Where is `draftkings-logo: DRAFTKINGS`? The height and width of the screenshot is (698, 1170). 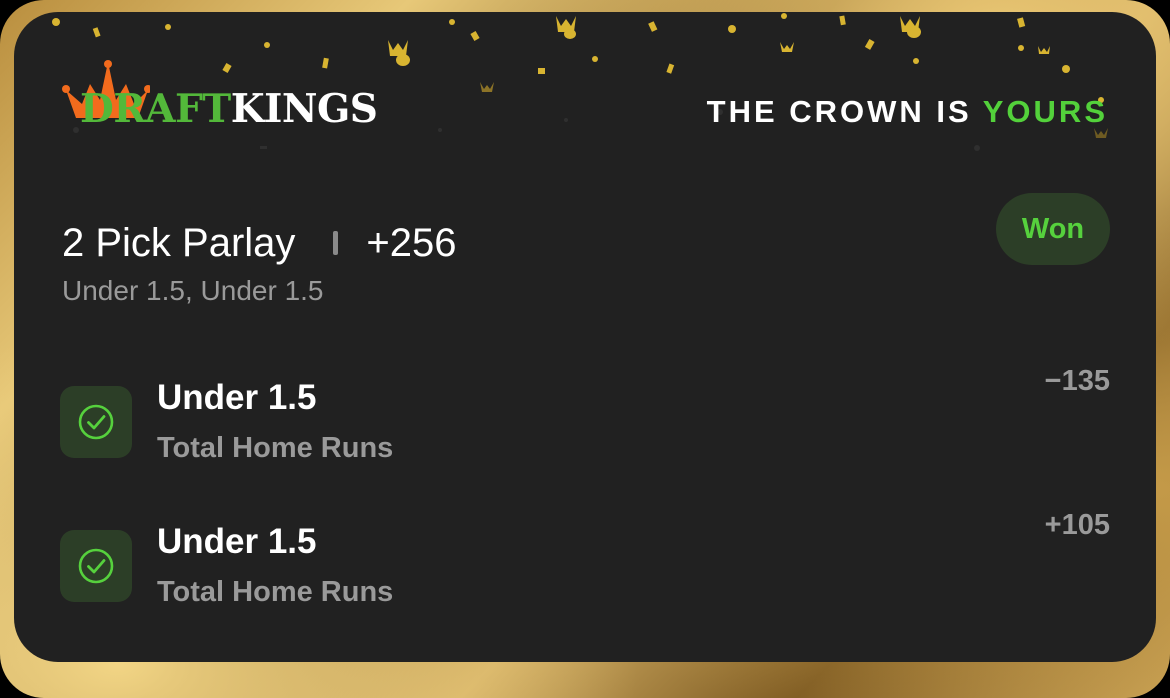 draftkings-logo: DRAFTKINGS is located at coordinates (240, 105).